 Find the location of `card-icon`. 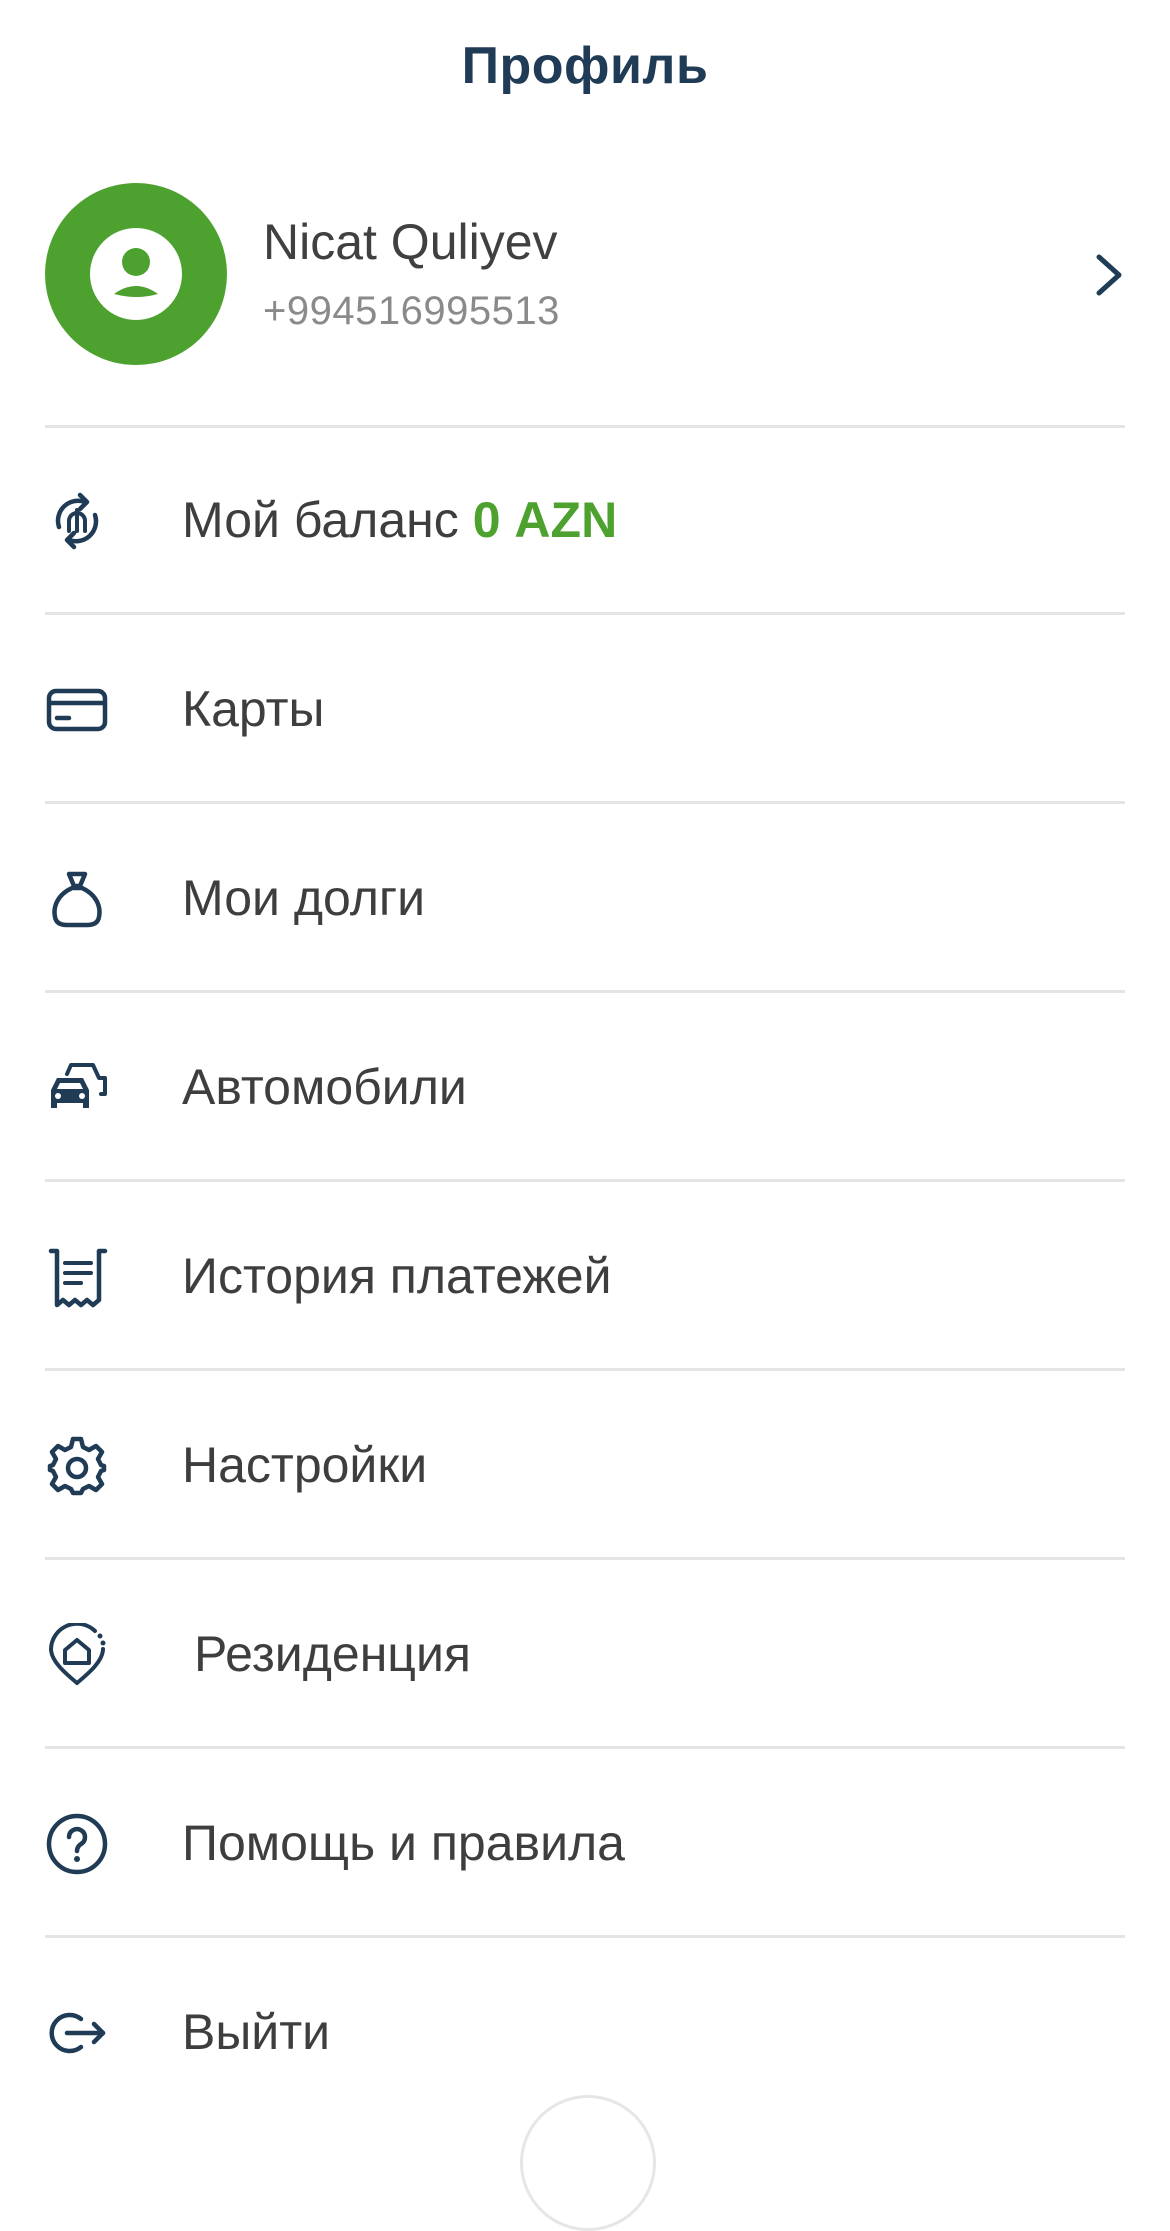

card-icon is located at coordinates (77, 710).